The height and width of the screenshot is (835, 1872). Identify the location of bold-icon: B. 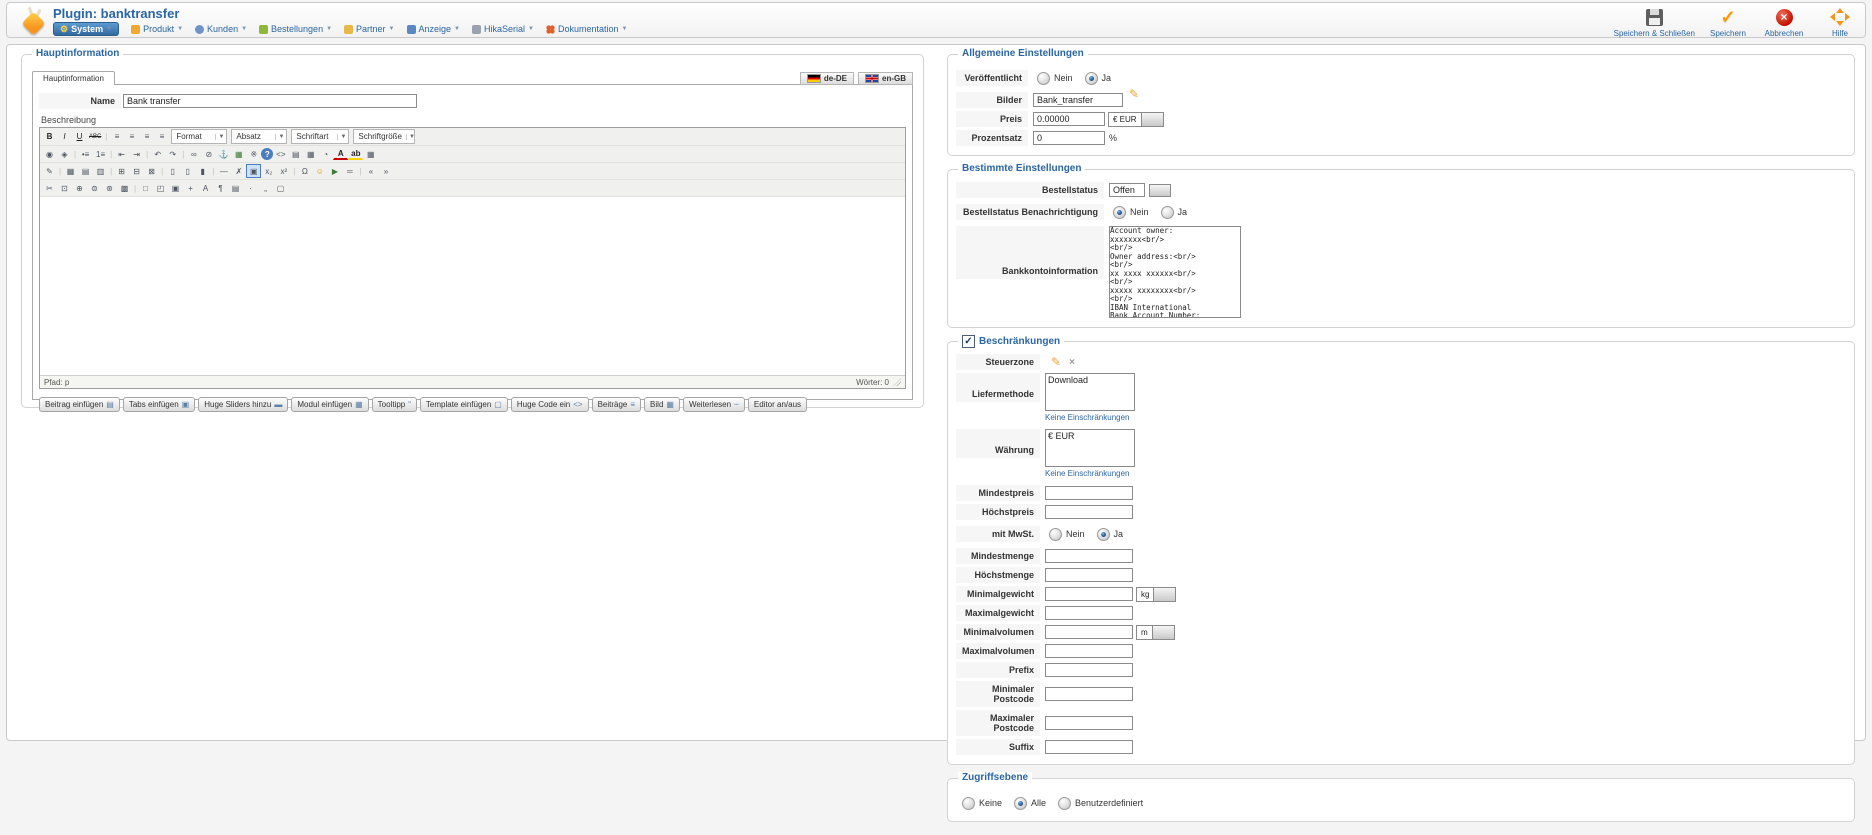
(49, 137).